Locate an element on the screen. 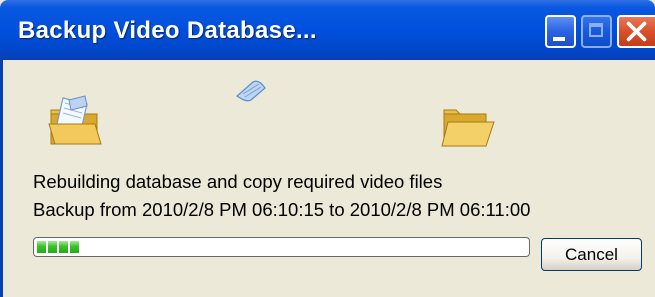 The width and height of the screenshot is (655, 297). progress-fill is located at coordinates (58, 247).